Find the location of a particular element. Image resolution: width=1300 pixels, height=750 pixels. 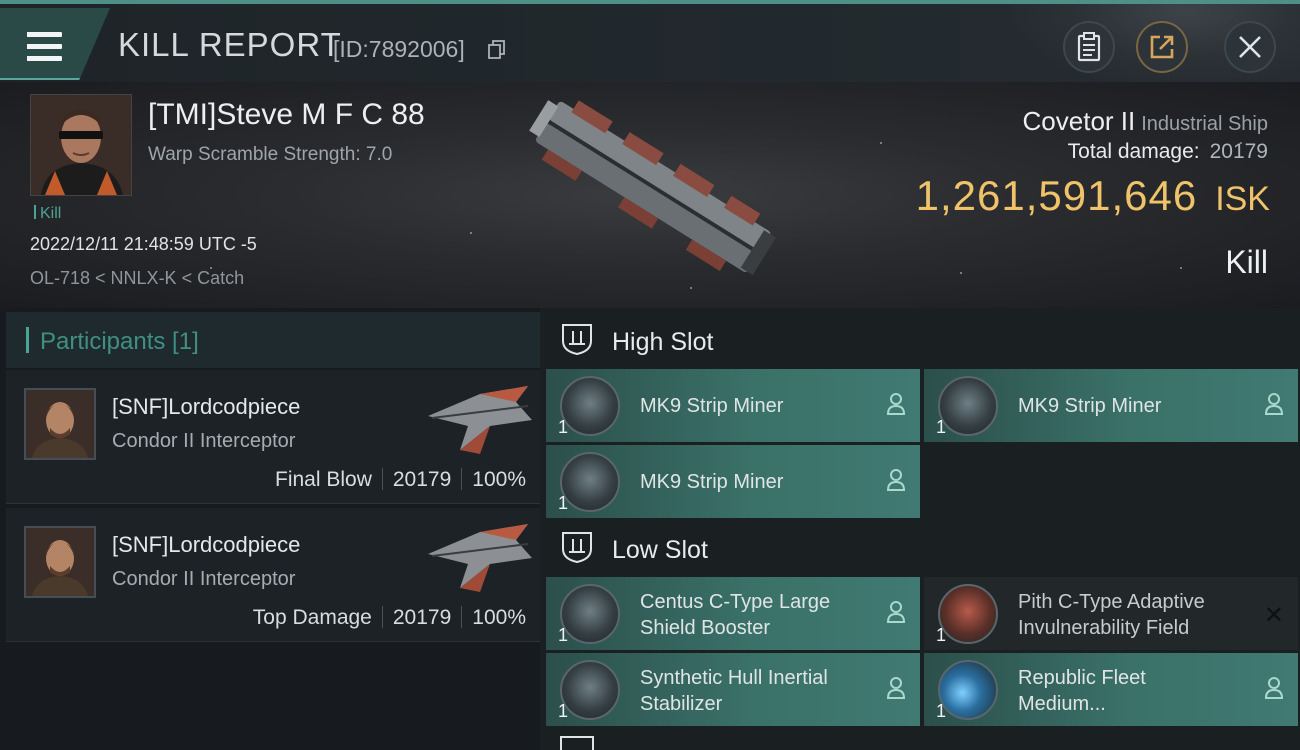

victim-ship-class: Industrial Ship is located at coordinates (1204, 124).